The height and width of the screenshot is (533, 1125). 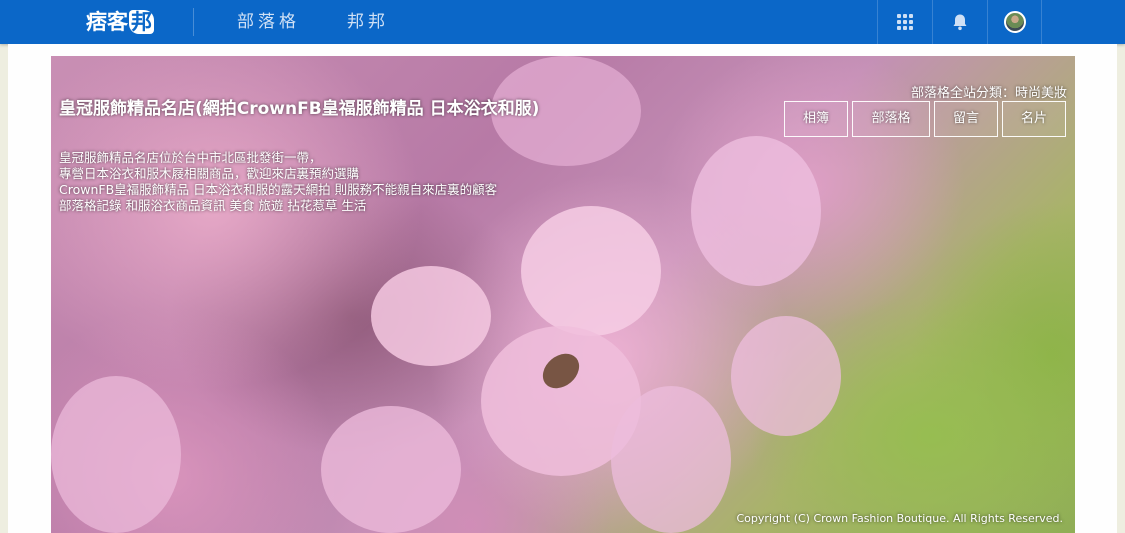 What do you see at coordinates (278, 189) in the screenshot?
I see `description-line: CrownFB皇福服飾精品 日本浴衣和服的露天網拍 則服務不能親自來店裏的顧客` at bounding box center [278, 189].